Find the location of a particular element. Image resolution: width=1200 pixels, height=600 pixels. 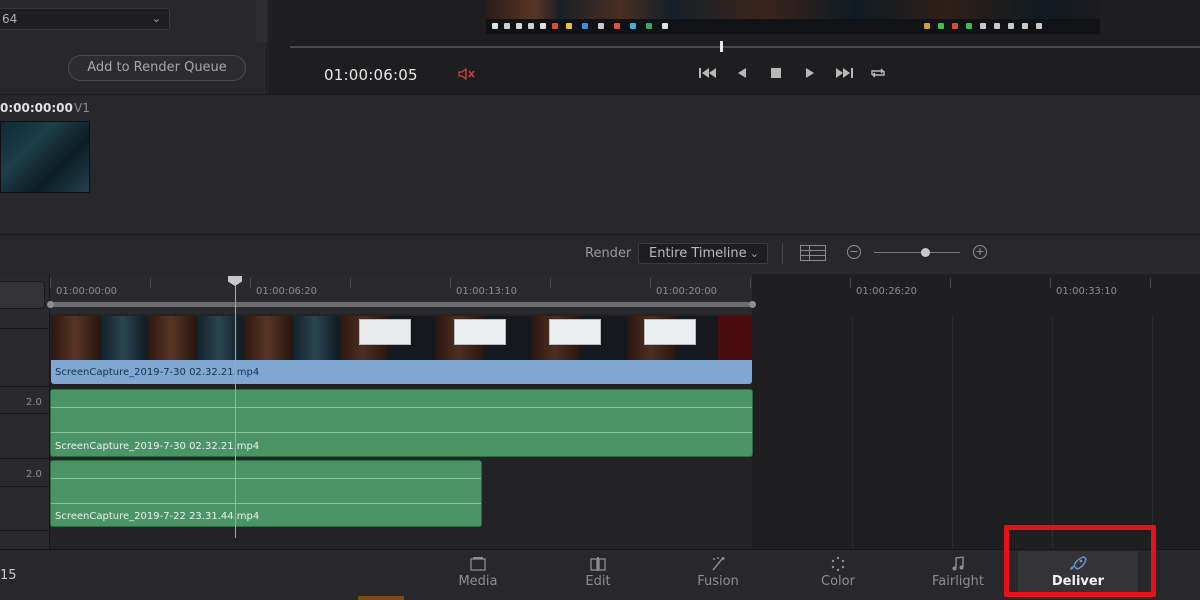

edit-icon is located at coordinates (598, 564).